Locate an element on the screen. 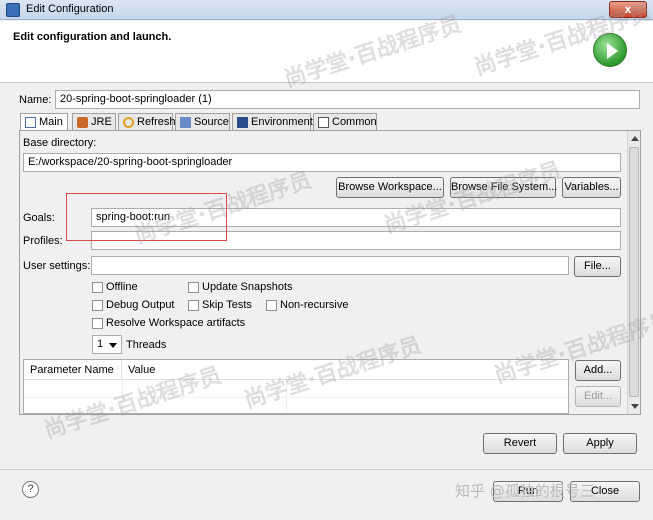 Image resolution: width=653 pixels, height=520 pixels. panel-scrollbar is located at coordinates (633, 272).